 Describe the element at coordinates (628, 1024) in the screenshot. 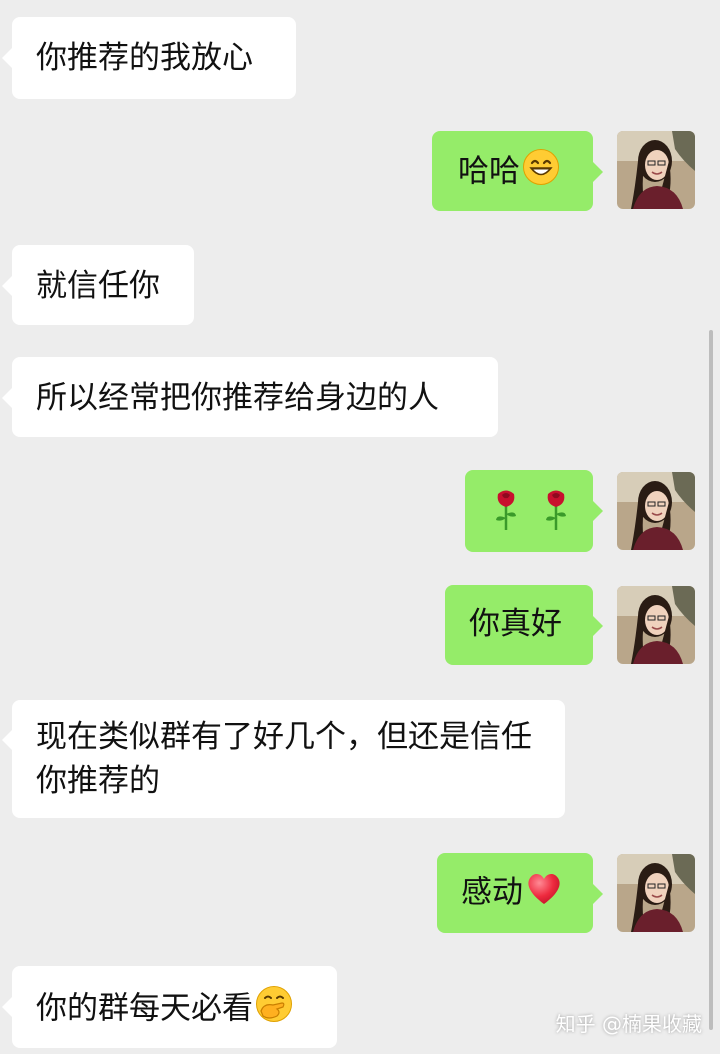

I see `watermark: 知乎 @楠果收藏` at that location.